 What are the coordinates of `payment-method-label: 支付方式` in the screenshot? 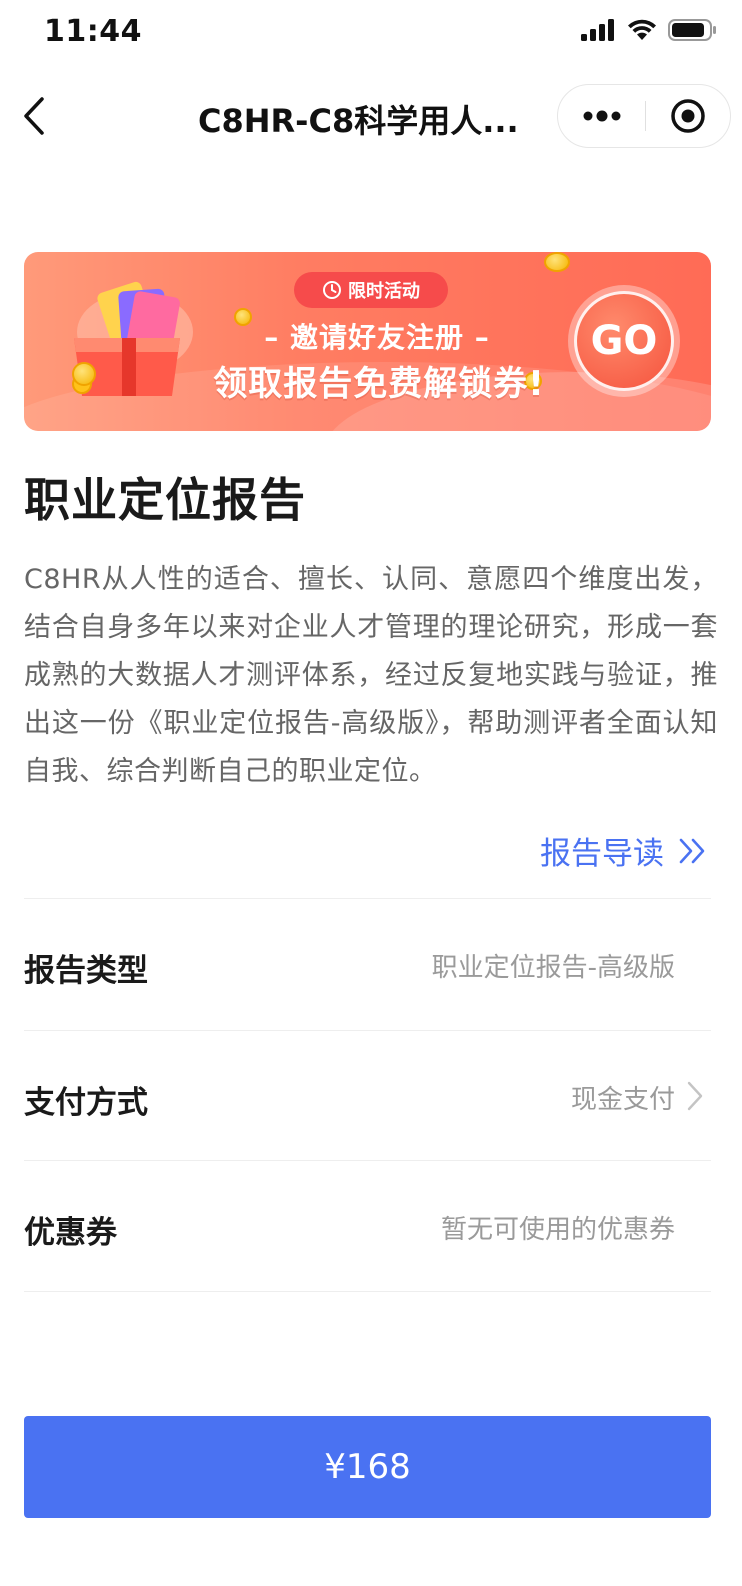 It's located at (86, 1103).